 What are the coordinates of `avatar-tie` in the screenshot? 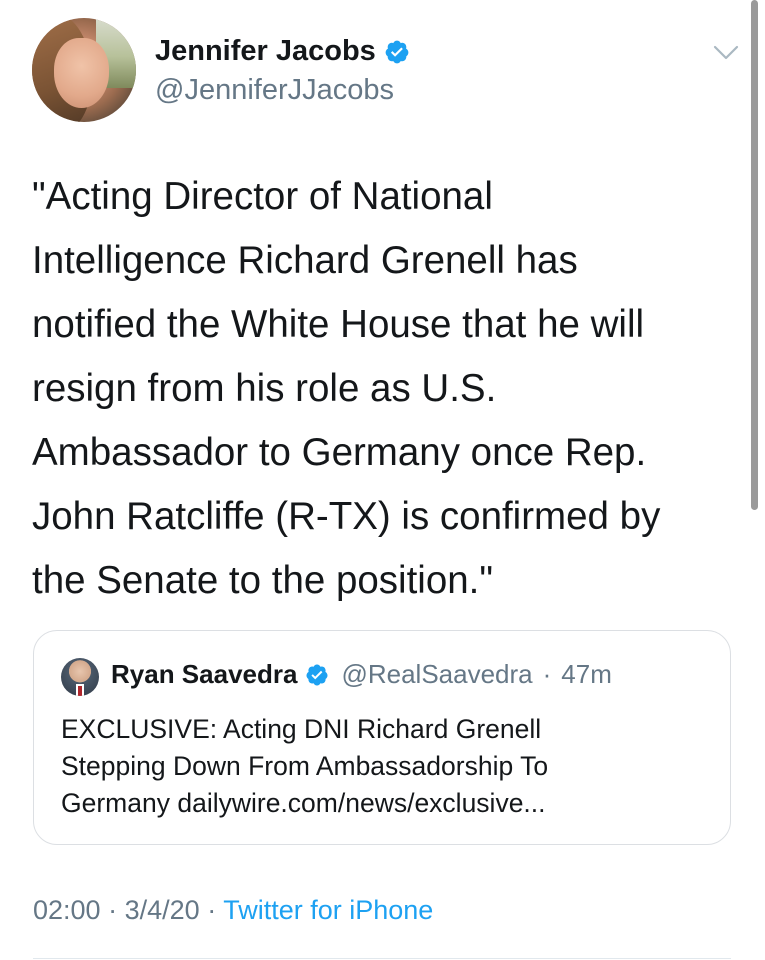 It's located at (80, 691).